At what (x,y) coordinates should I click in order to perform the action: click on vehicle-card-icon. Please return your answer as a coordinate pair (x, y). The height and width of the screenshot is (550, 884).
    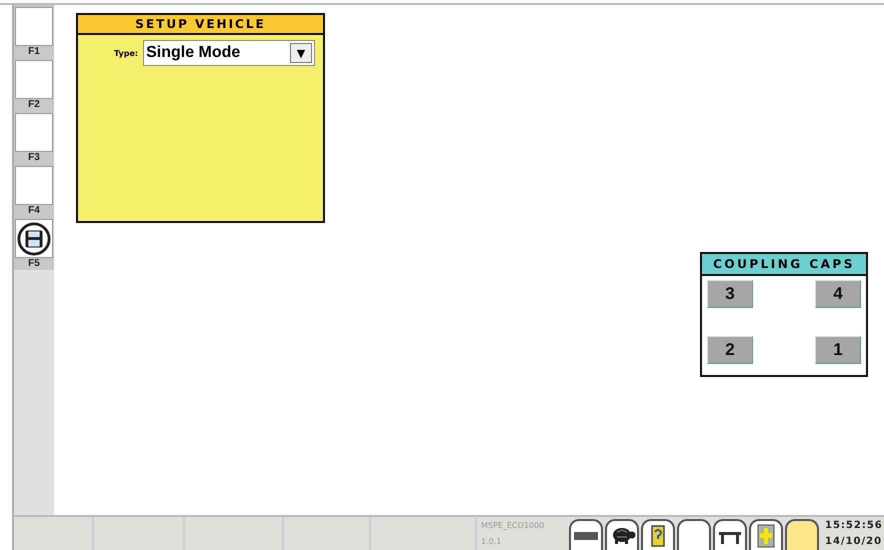
    Looking at the image, I should click on (766, 536).